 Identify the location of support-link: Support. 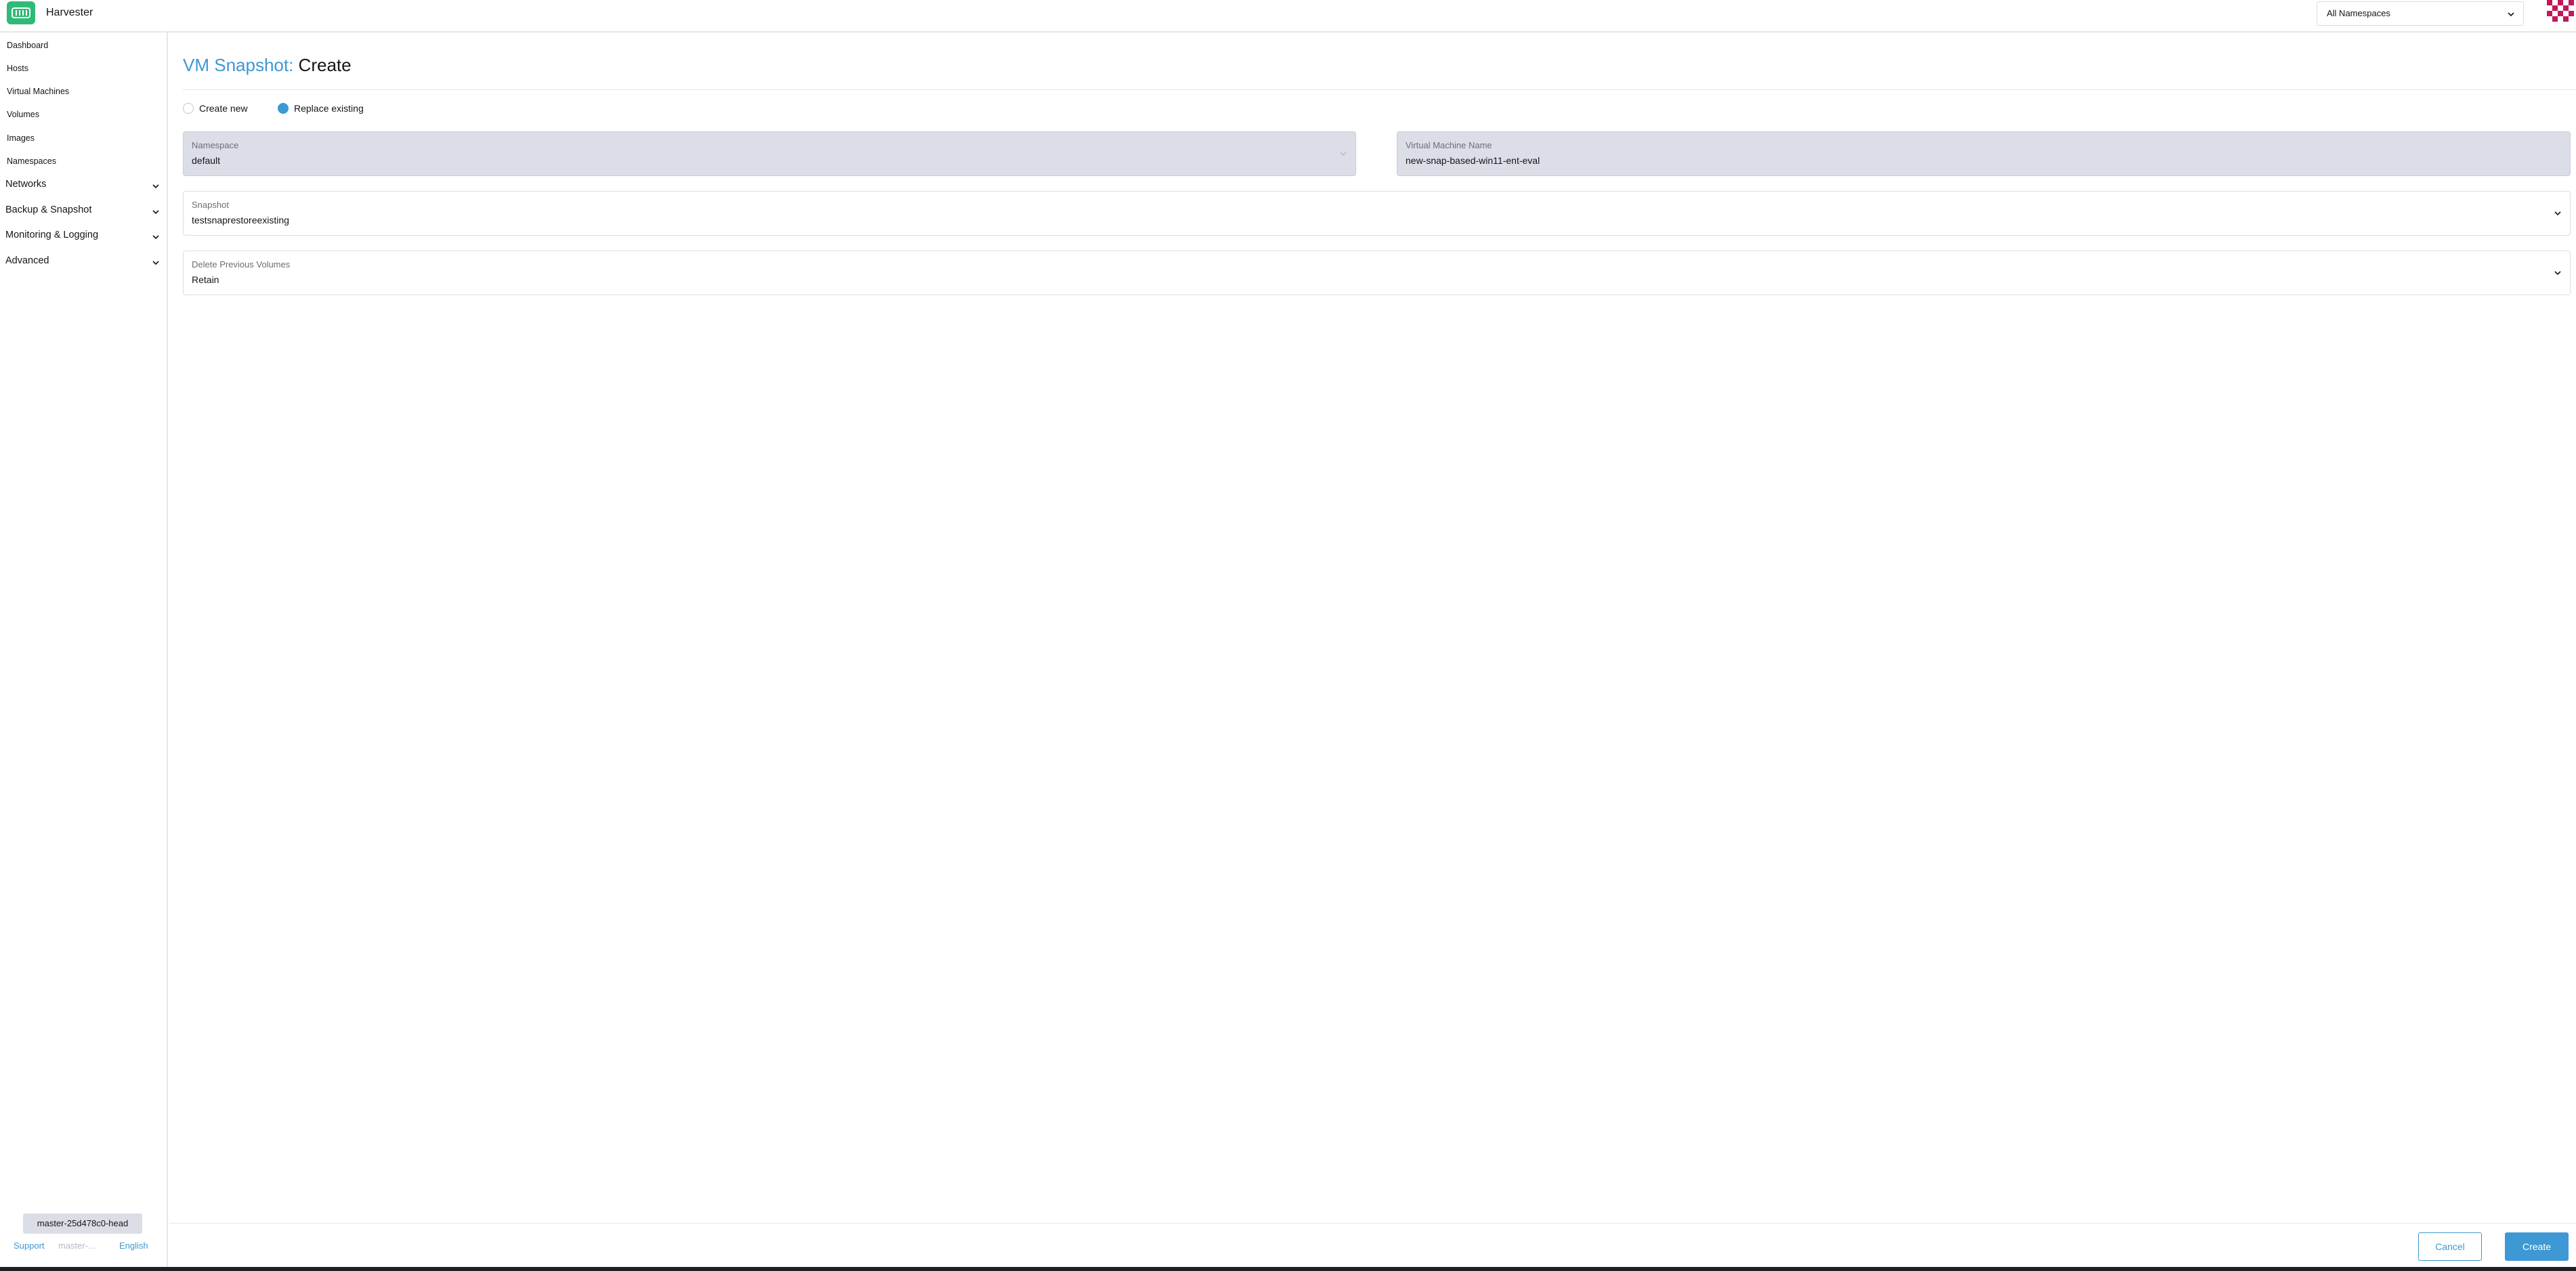
(29, 1246).